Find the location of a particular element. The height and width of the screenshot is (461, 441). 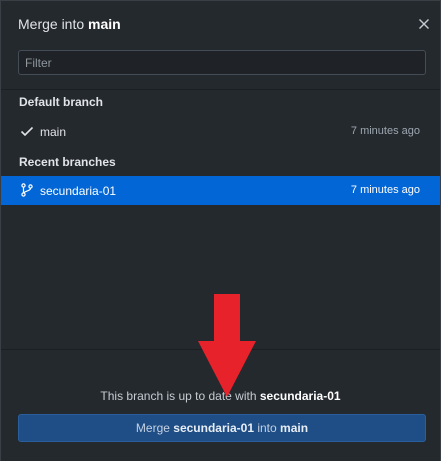

arrow-down-icon is located at coordinates (227, 345).